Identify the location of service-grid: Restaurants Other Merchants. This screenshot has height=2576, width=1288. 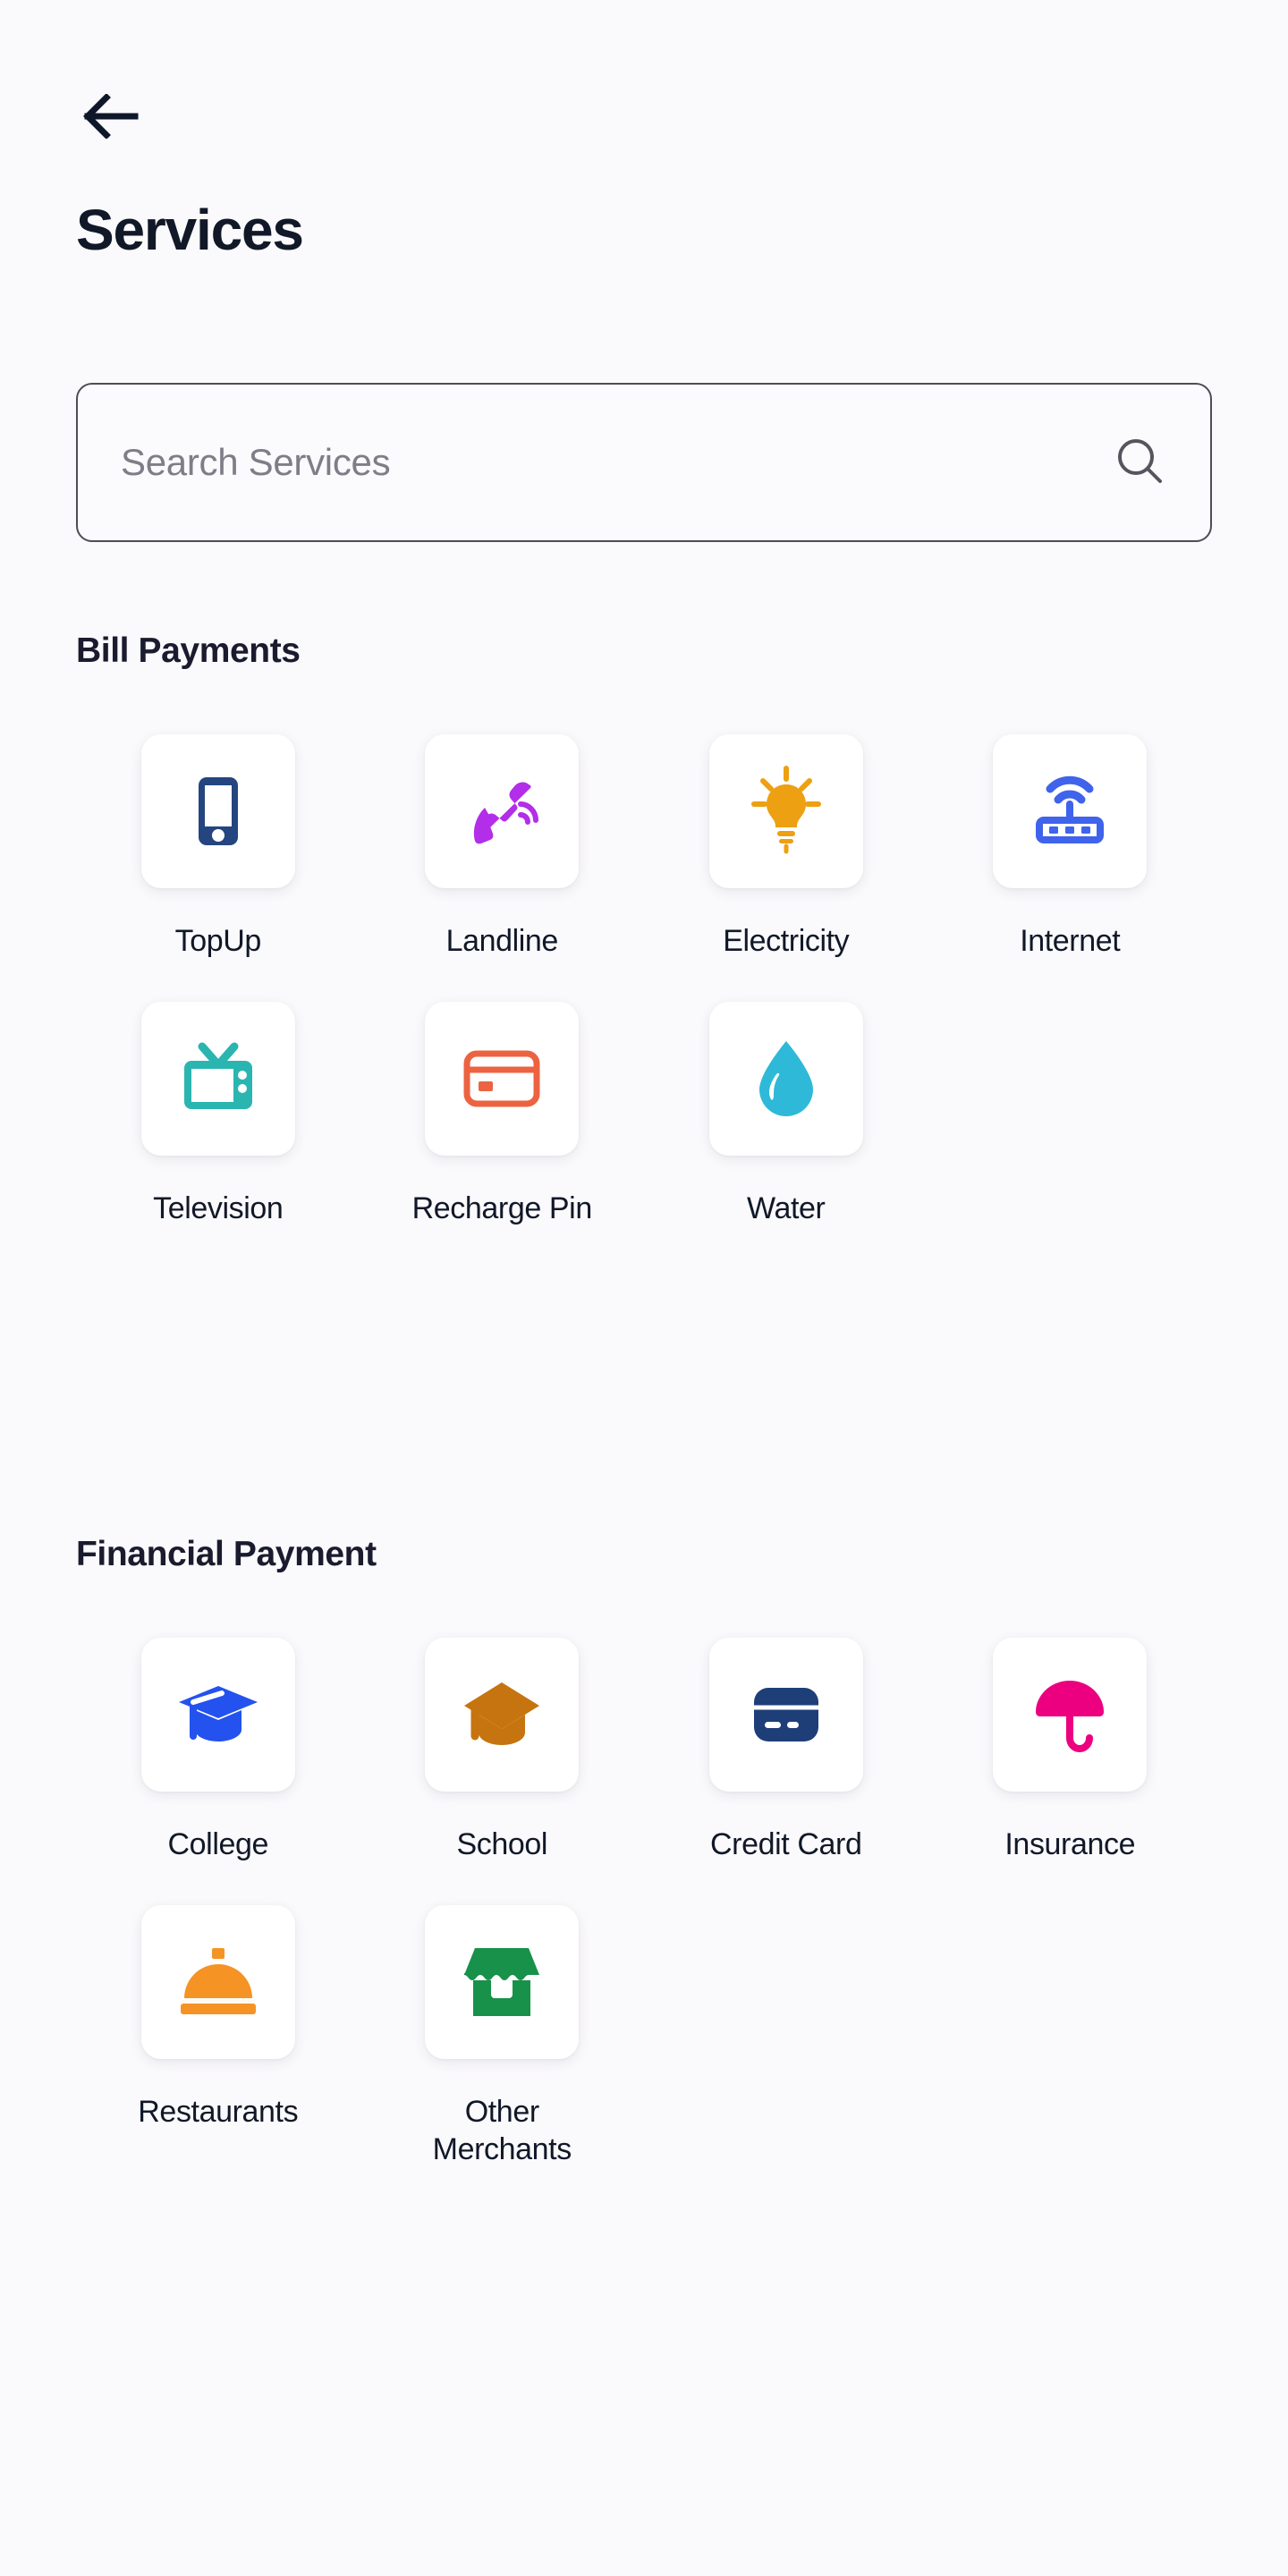
(644, 2036).